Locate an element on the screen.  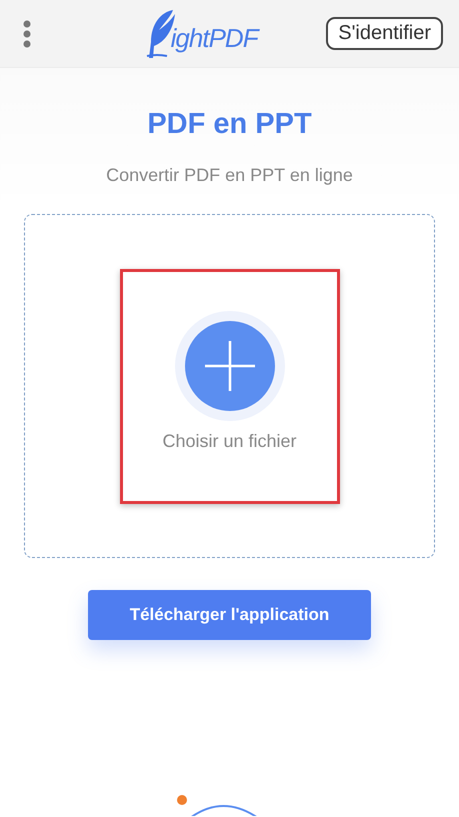
login-button: S'identifier is located at coordinates (384, 33).